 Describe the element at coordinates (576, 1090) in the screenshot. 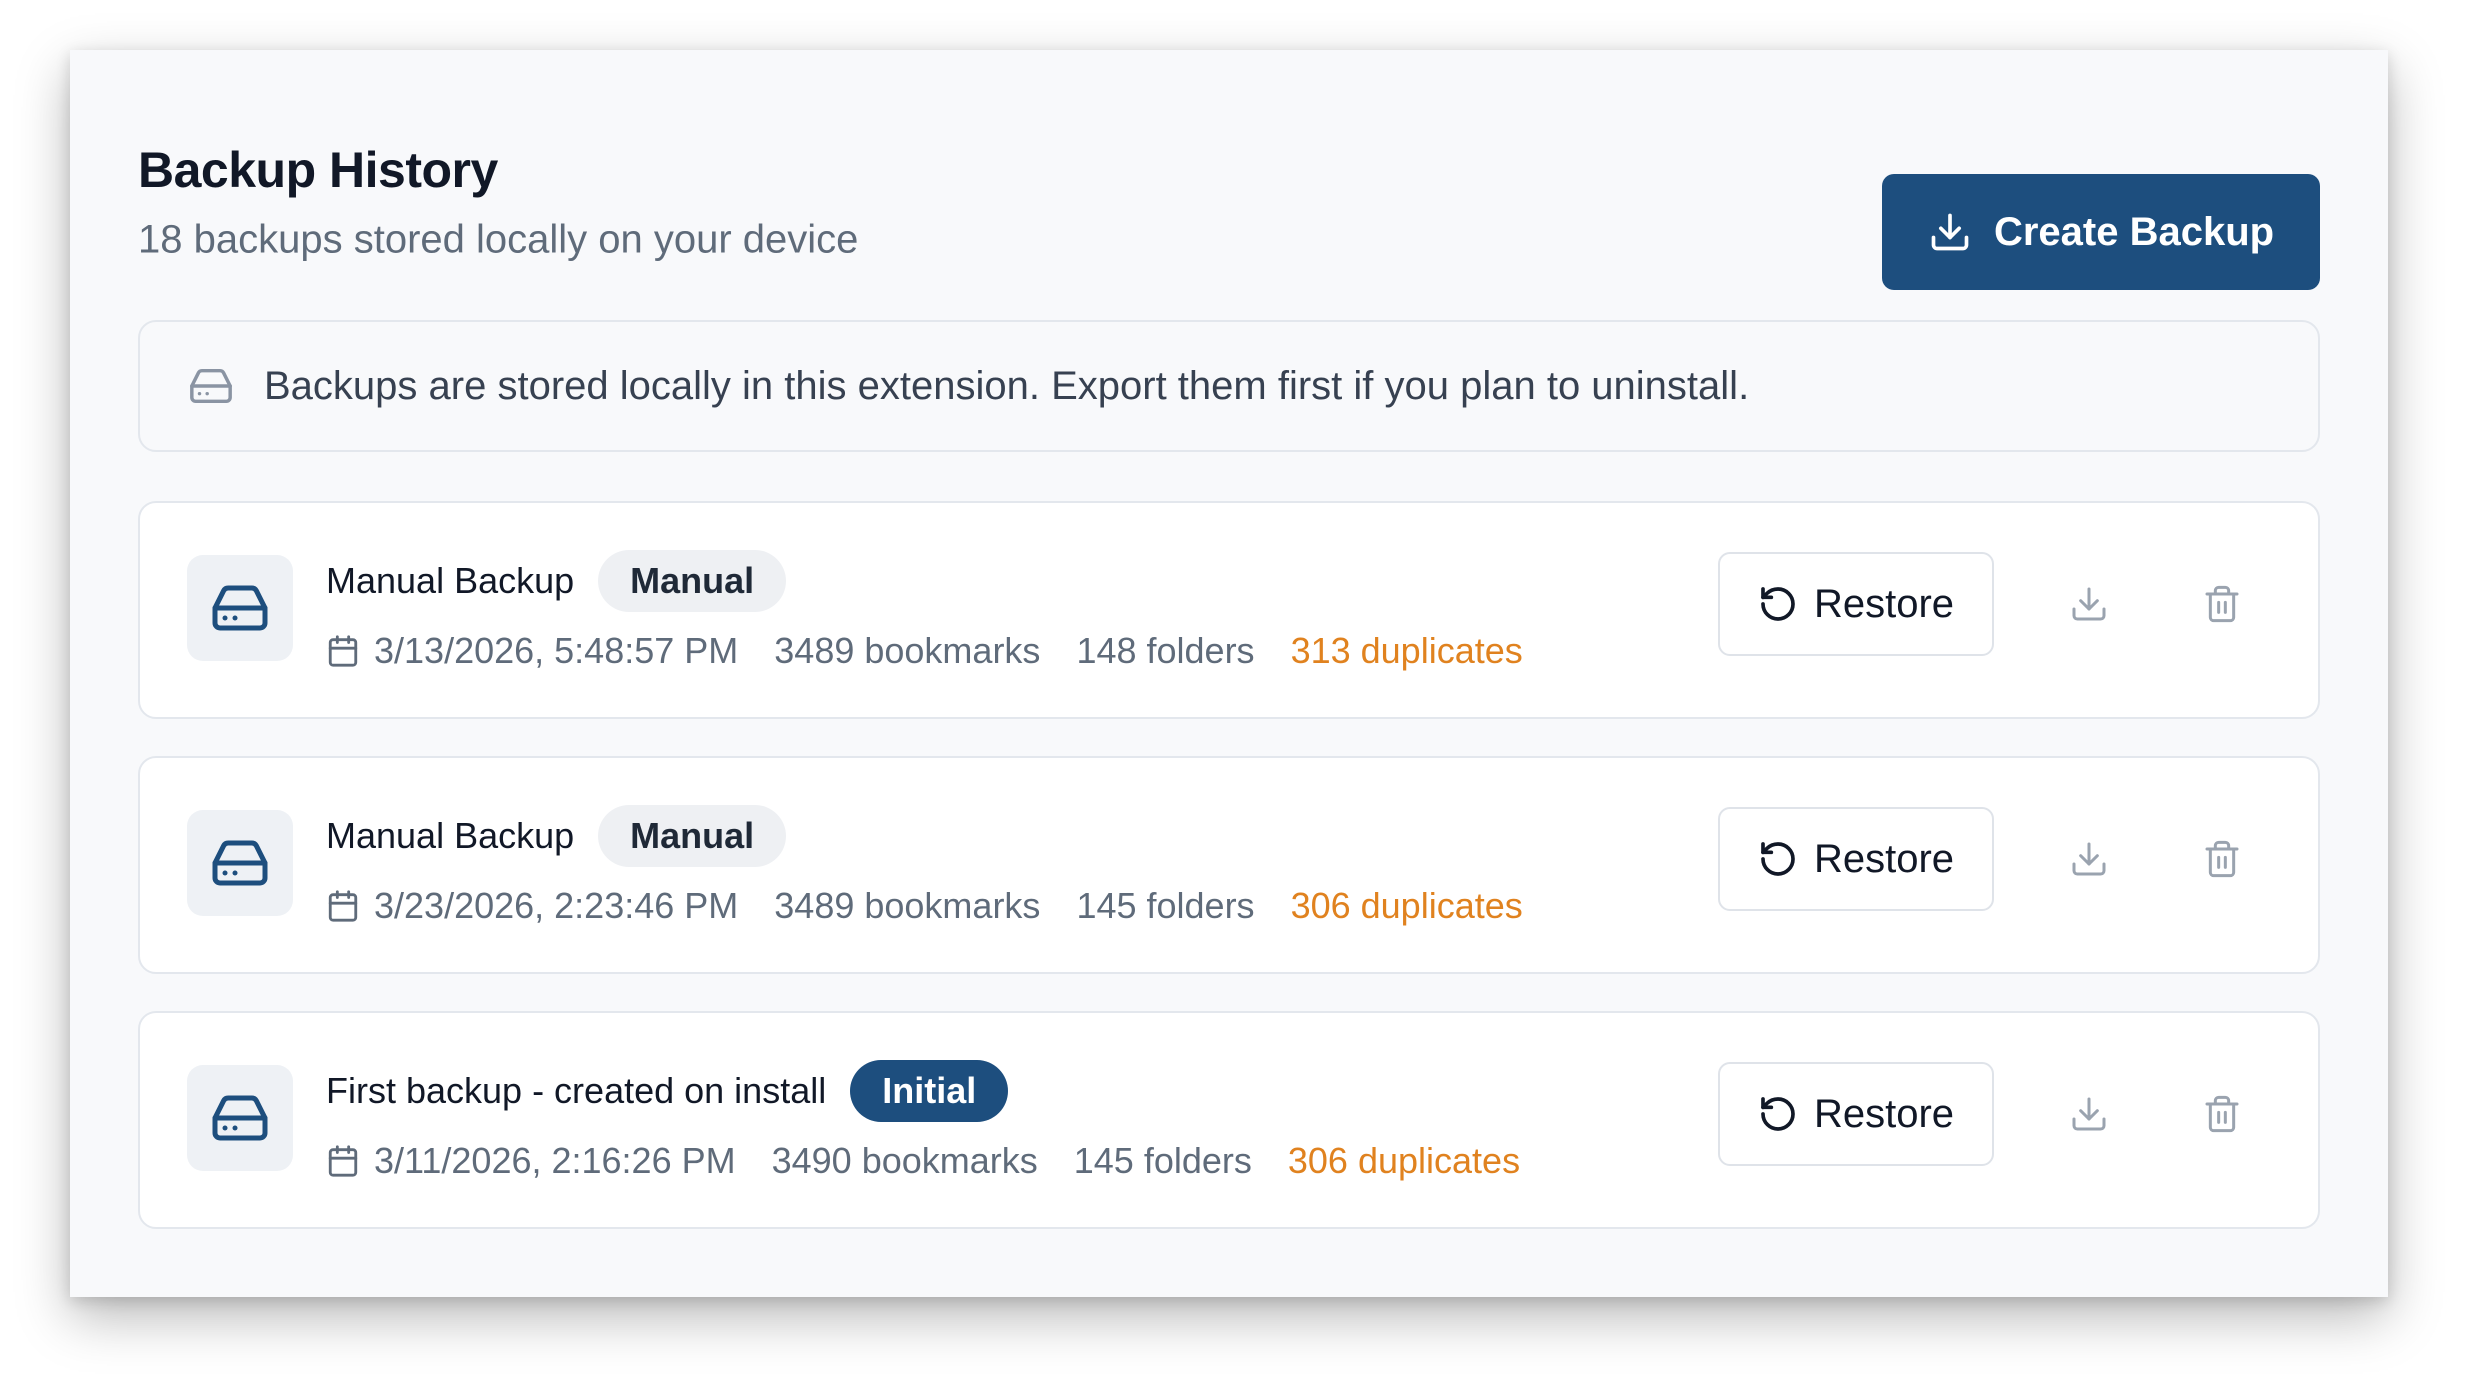

I see `backup-name: First backup - created on install` at that location.